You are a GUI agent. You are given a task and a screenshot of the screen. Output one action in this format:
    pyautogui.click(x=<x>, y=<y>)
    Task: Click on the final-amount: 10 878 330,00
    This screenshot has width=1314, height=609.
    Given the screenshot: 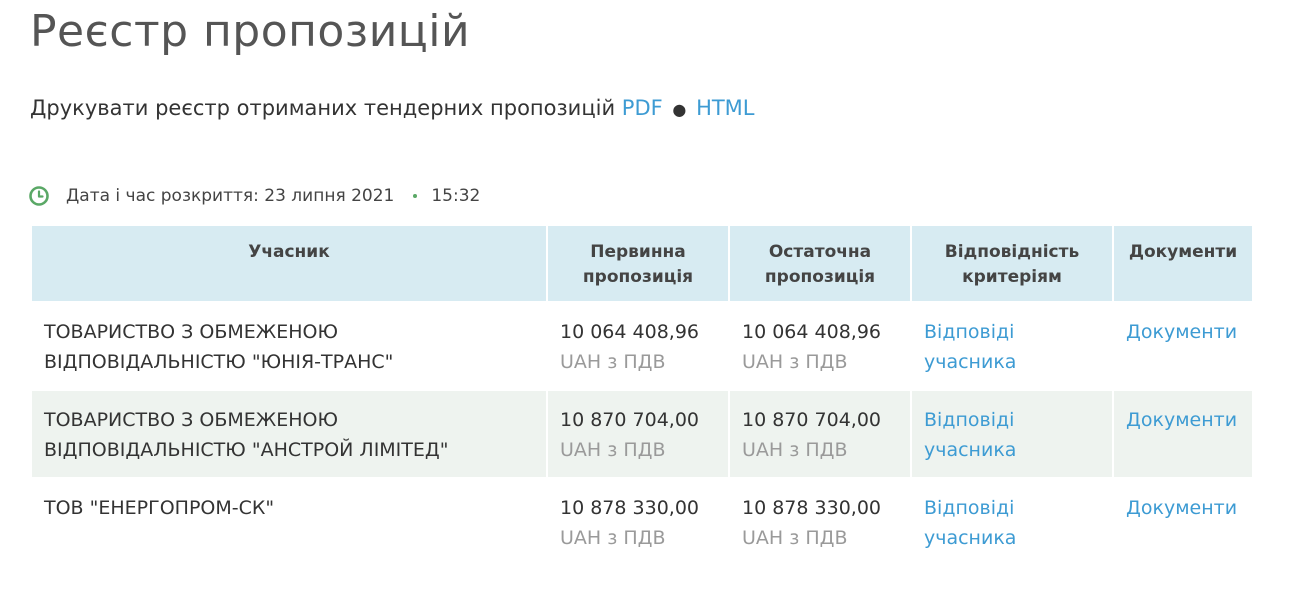 What is the action you would take?
    pyautogui.click(x=812, y=508)
    